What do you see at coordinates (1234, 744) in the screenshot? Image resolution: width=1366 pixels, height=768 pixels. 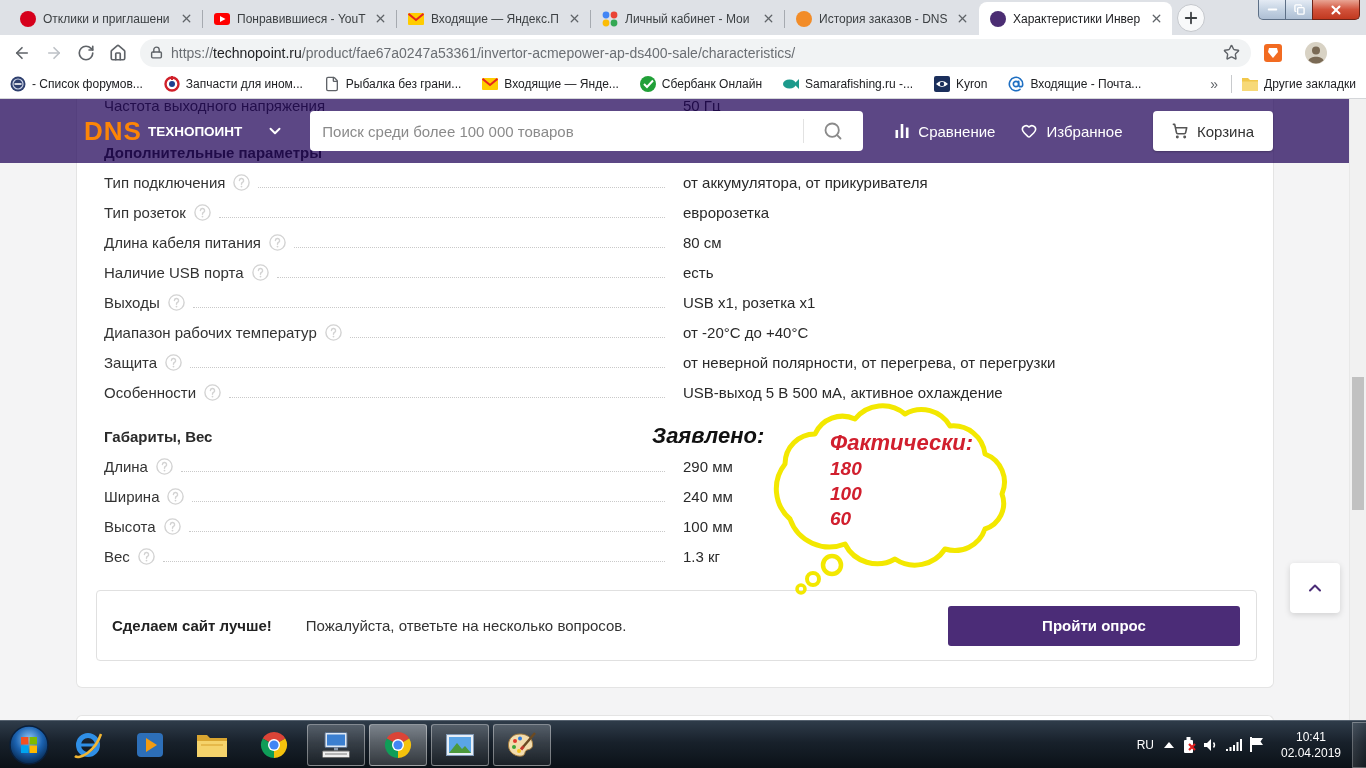 I see `signal-bars-icon` at bounding box center [1234, 744].